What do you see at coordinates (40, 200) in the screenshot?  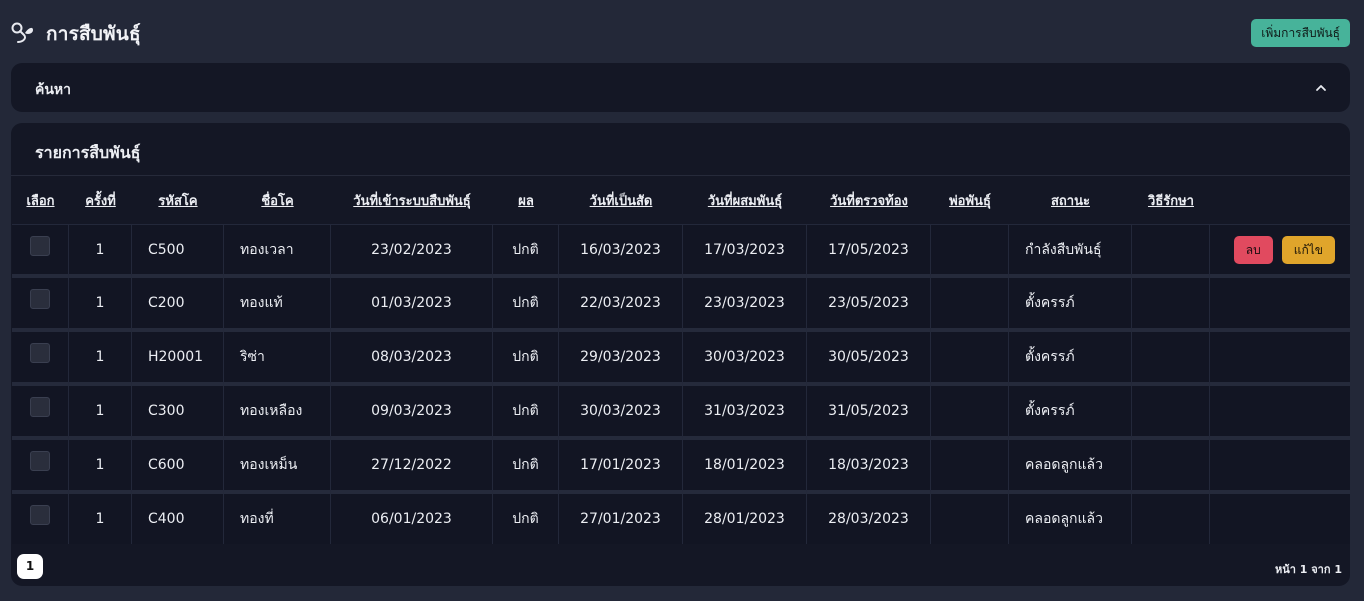 I see `column-header-select: เลือก` at bounding box center [40, 200].